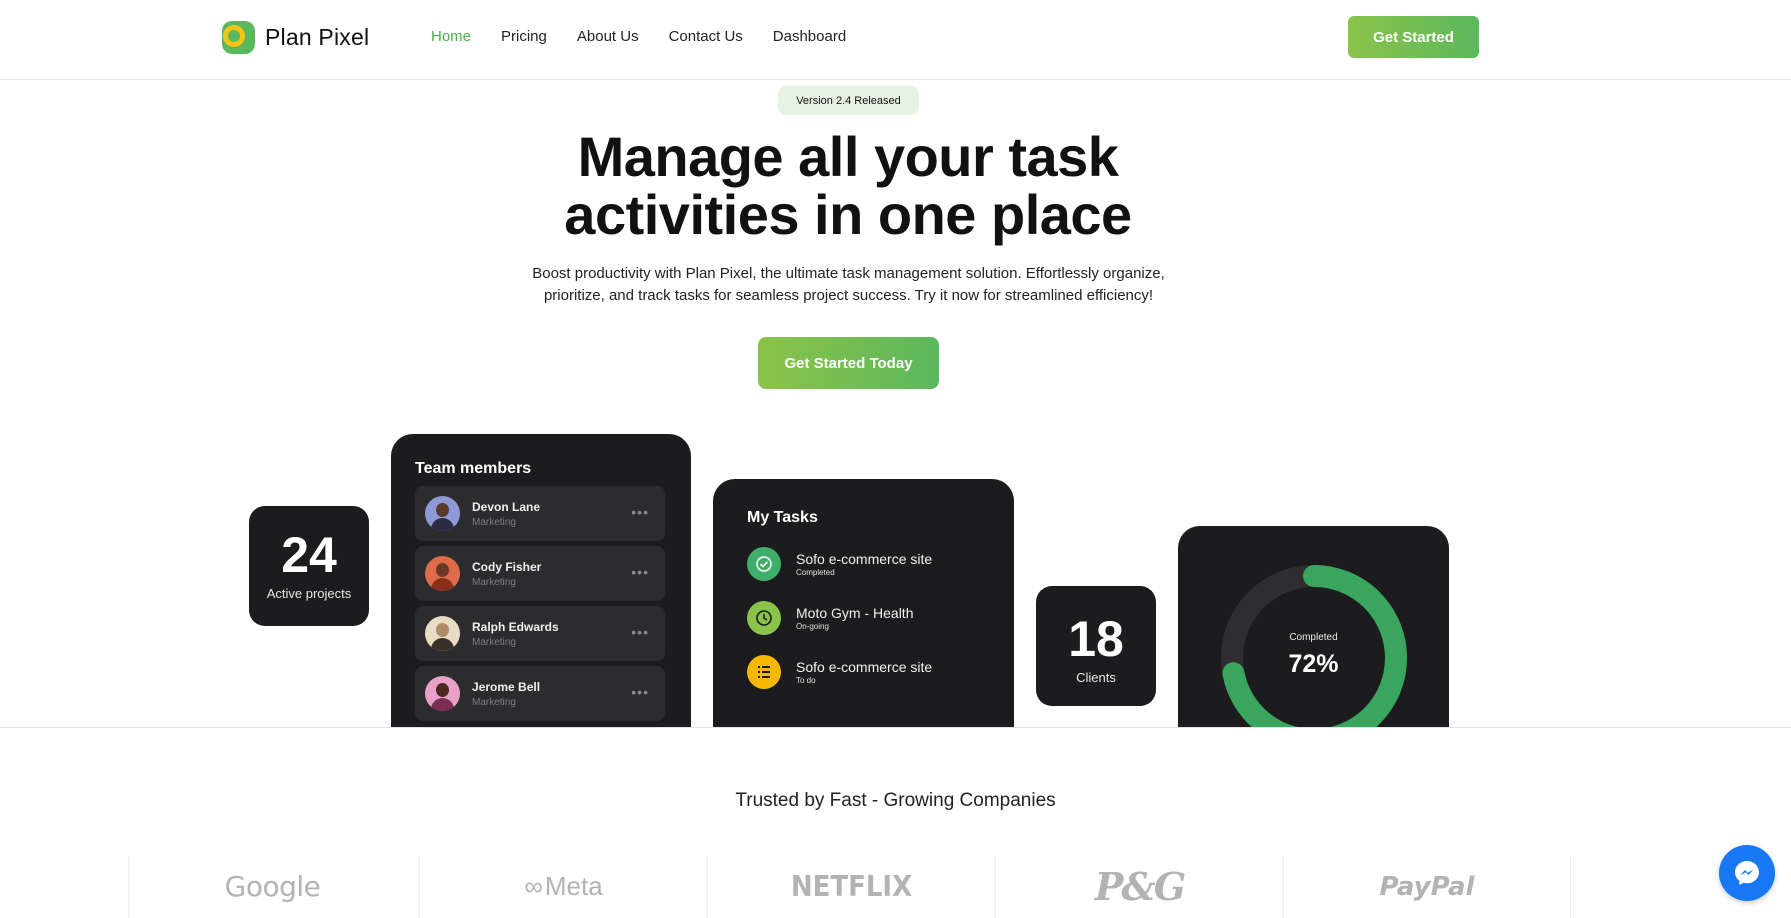 The height and width of the screenshot is (918, 1791). What do you see at coordinates (506, 686) in the screenshot?
I see `member-name: Jerome Bell` at bounding box center [506, 686].